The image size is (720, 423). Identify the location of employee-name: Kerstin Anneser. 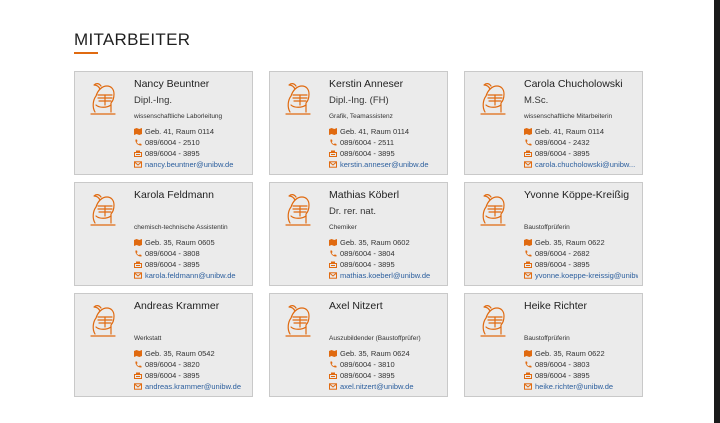
(366, 84).